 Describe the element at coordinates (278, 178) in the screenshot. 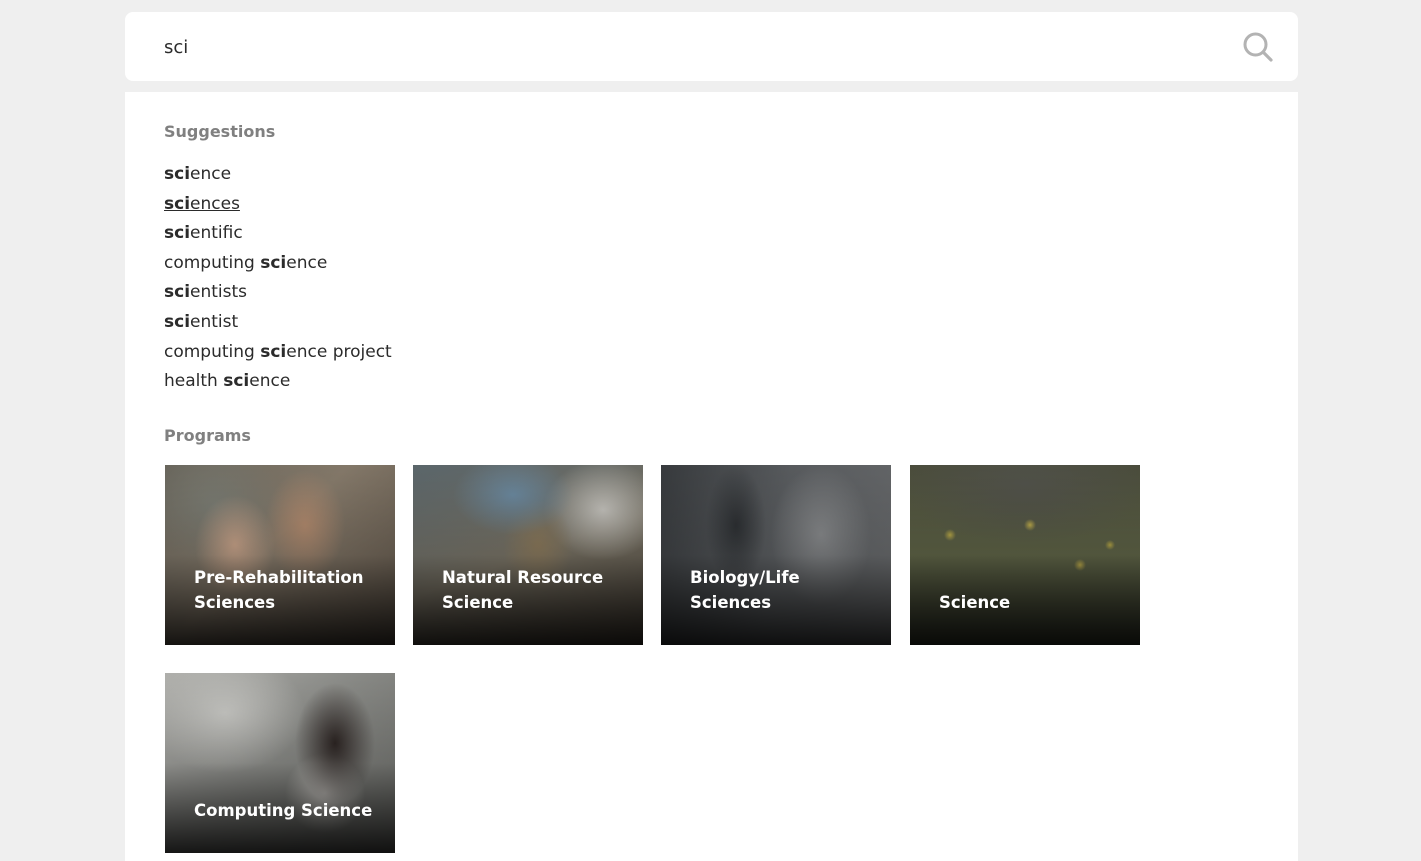

I see `suggestion-item: science` at that location.